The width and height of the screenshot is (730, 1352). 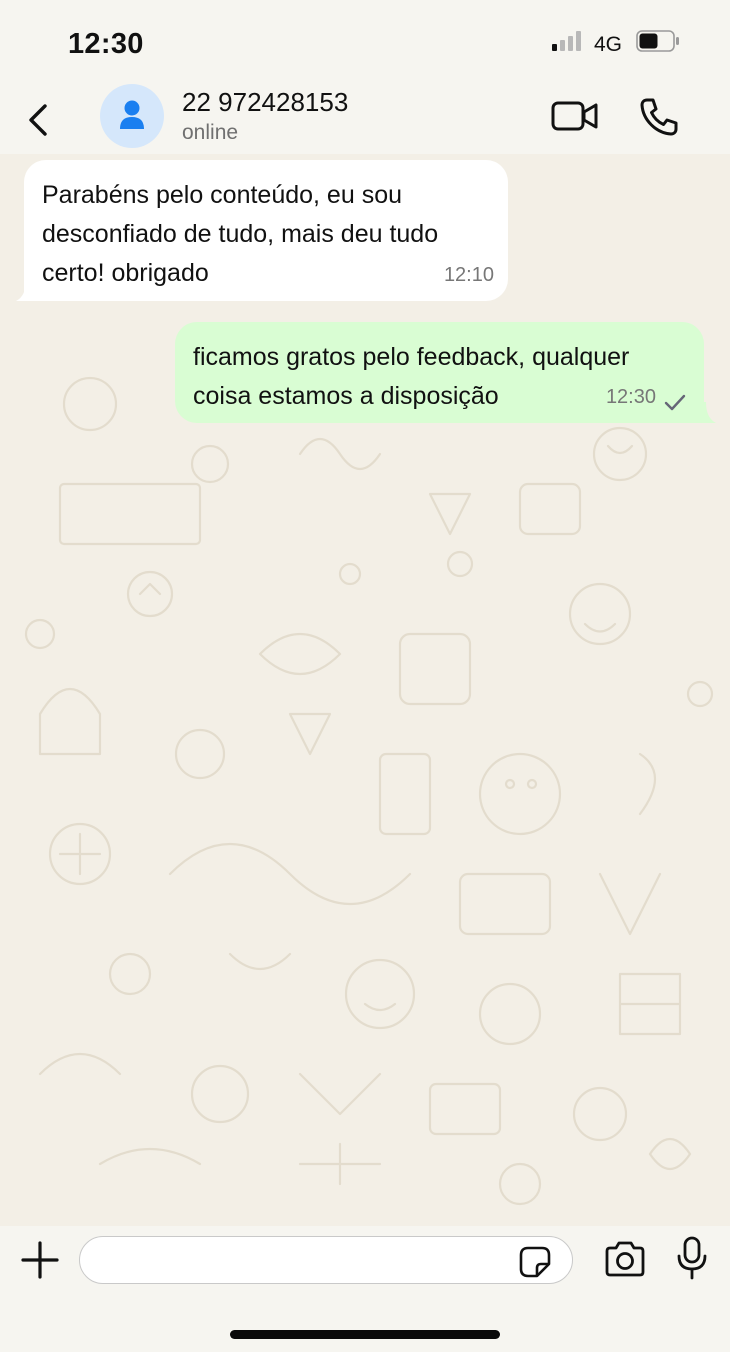 I want to click on message-time: 12:10, so click(x=468, y=275).